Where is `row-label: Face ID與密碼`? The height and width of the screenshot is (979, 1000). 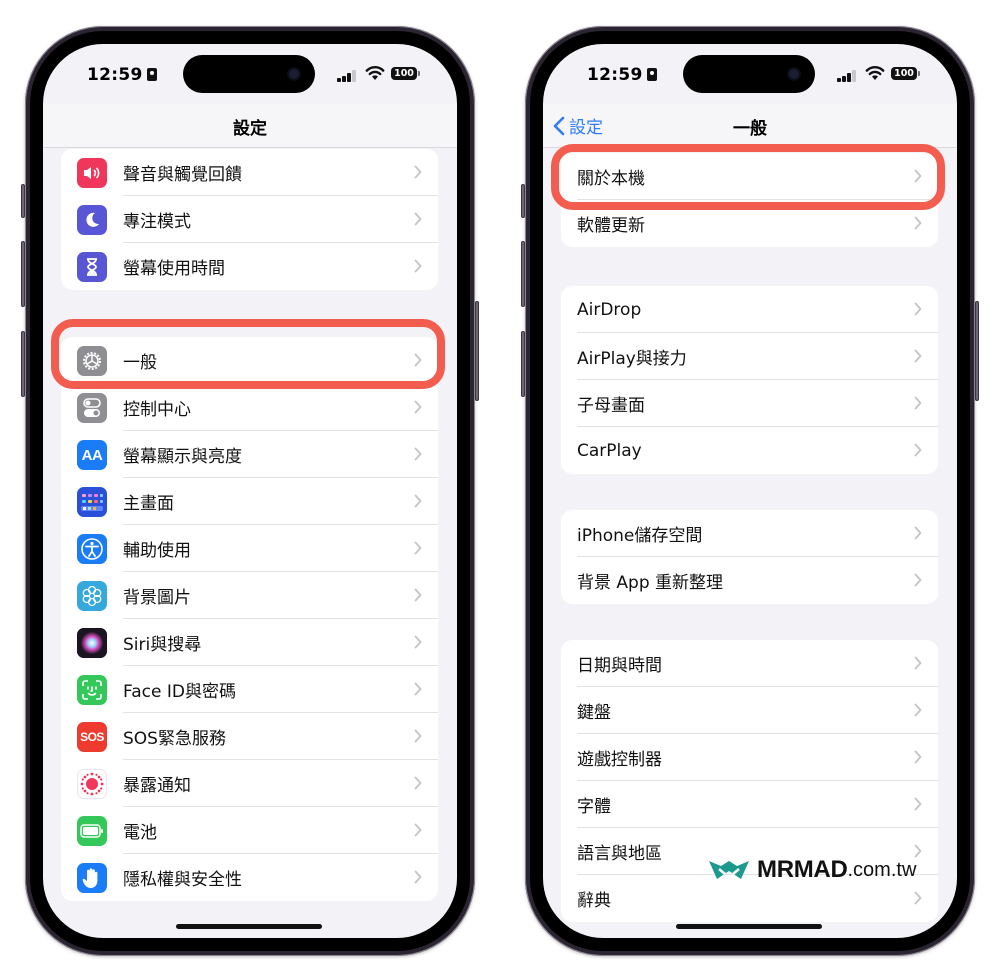 row-label: Face ID與密碼 is located at coordinates (179, 692).